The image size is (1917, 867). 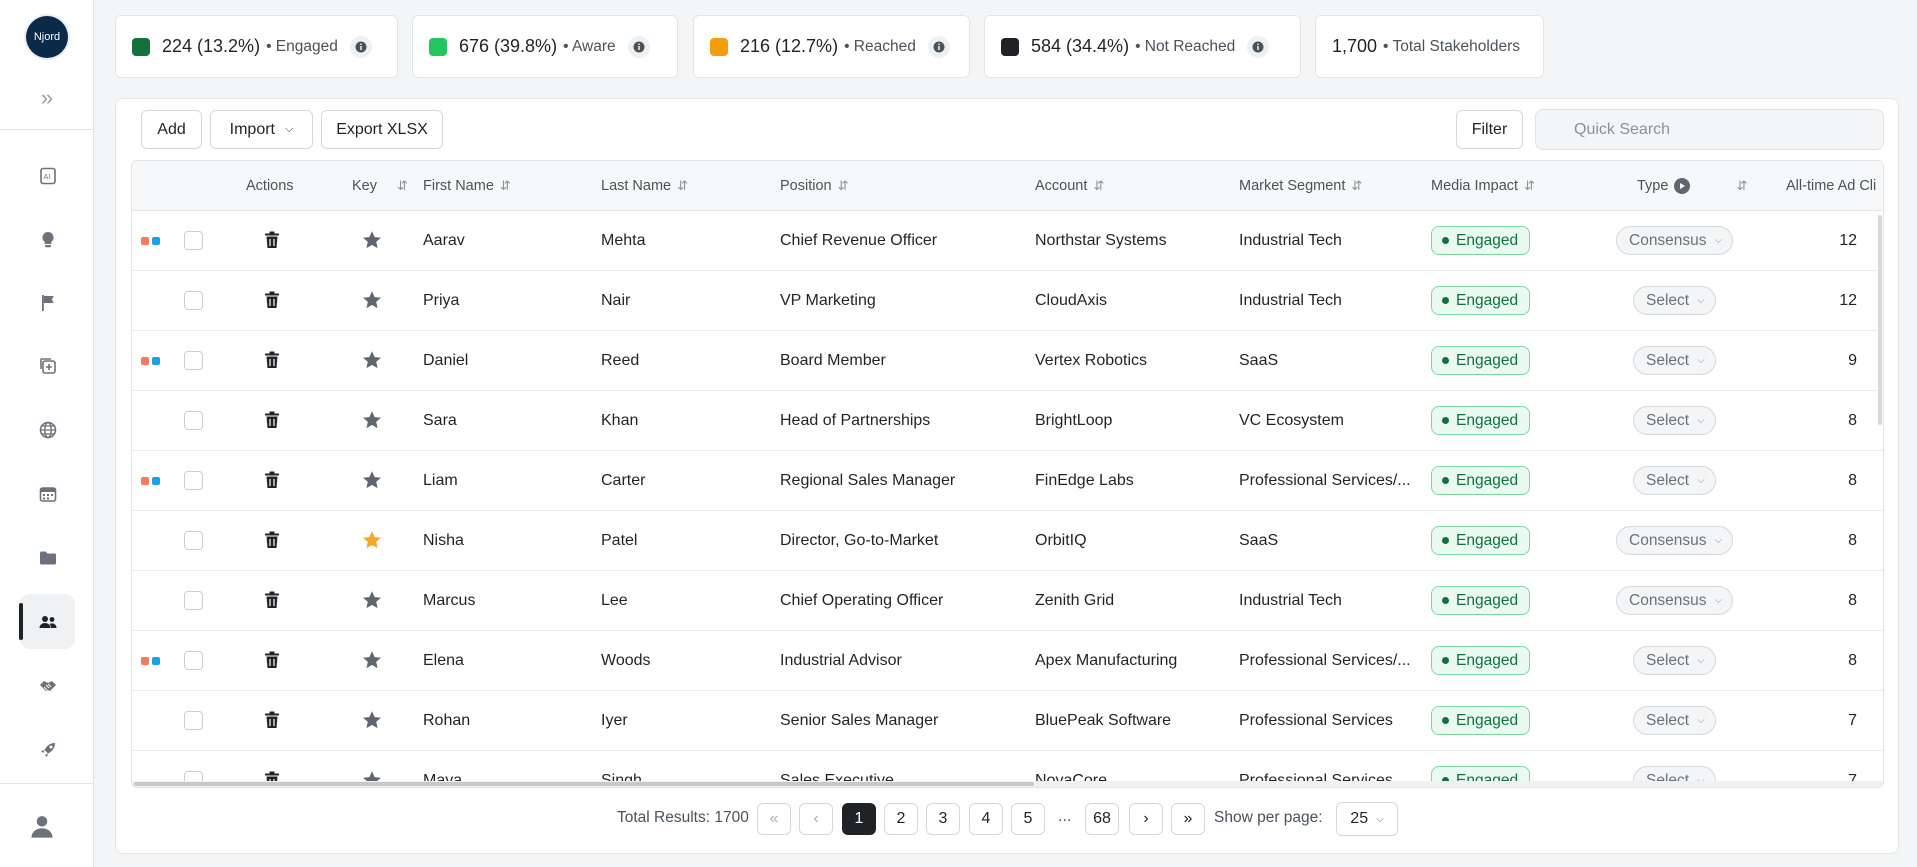 What do you see at coordinates (47, 621) in the screenshot?
I see `sidebar-item-stakeholders` at bounding box center [47, 621].